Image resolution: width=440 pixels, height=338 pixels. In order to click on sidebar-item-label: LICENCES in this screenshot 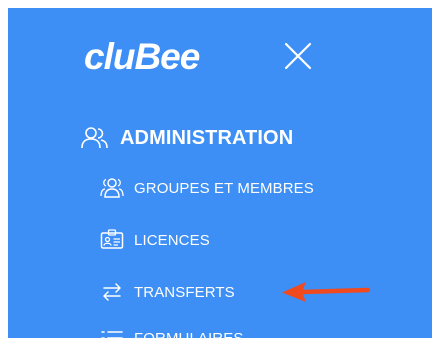, I will do `click(172, 240)`.